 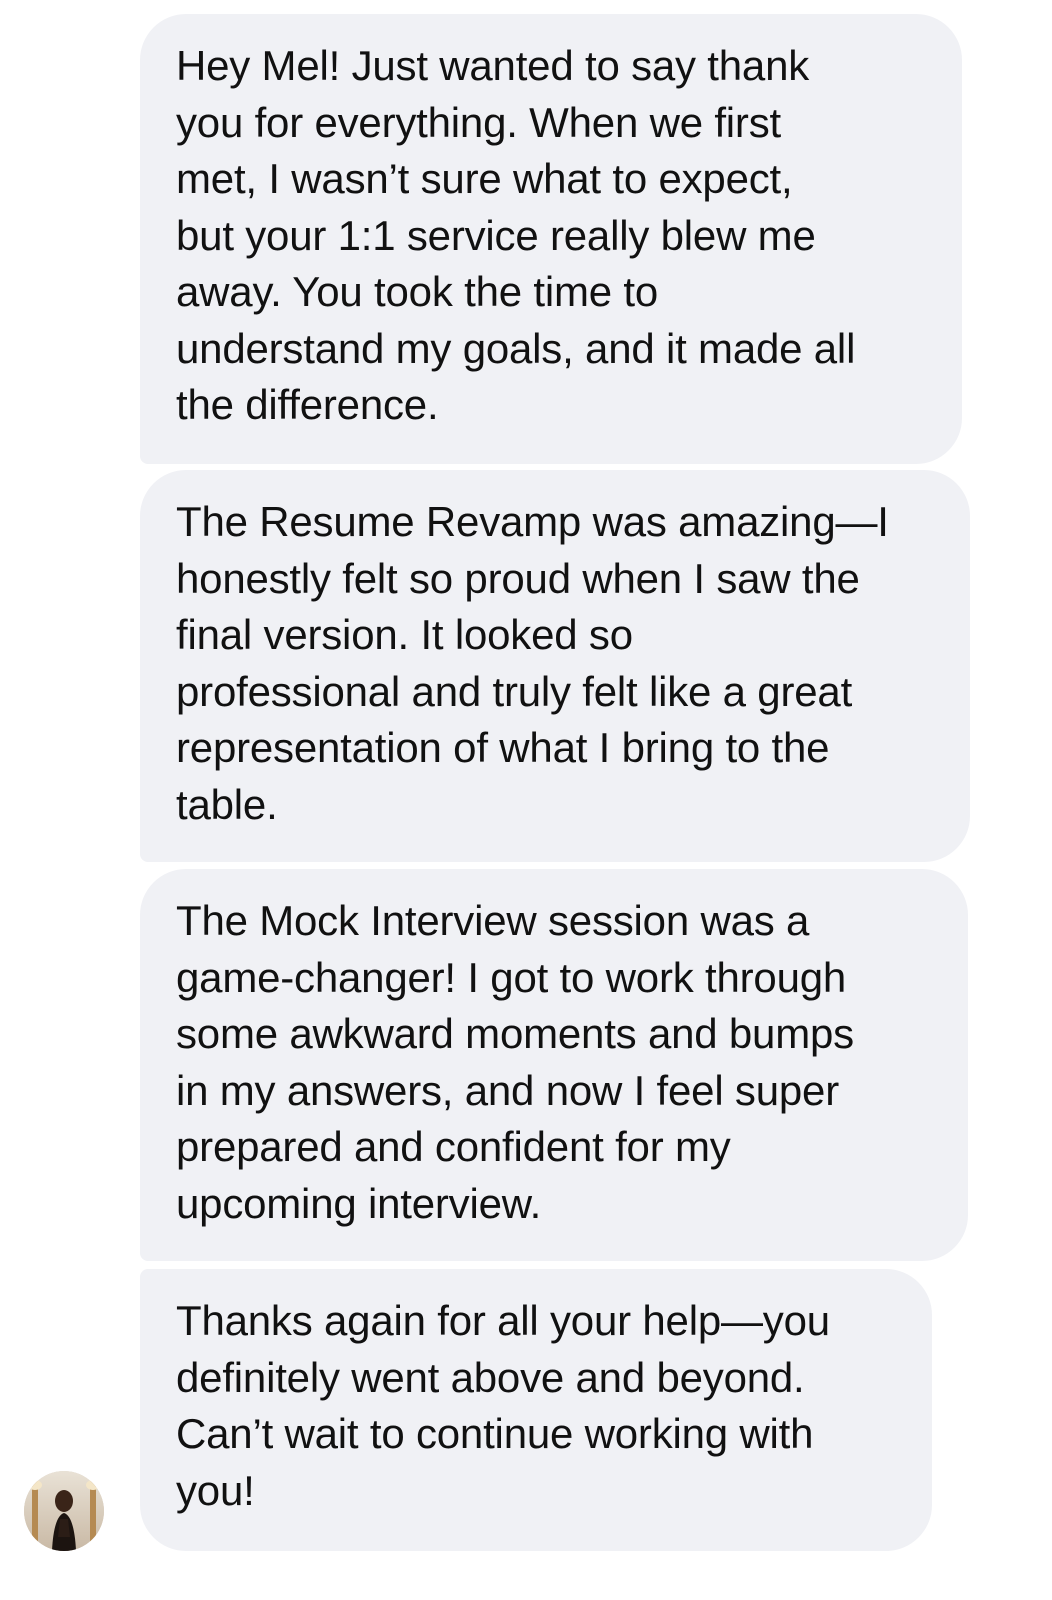 I want to click on profile-photo-icon, so click(x=64, y=1511).